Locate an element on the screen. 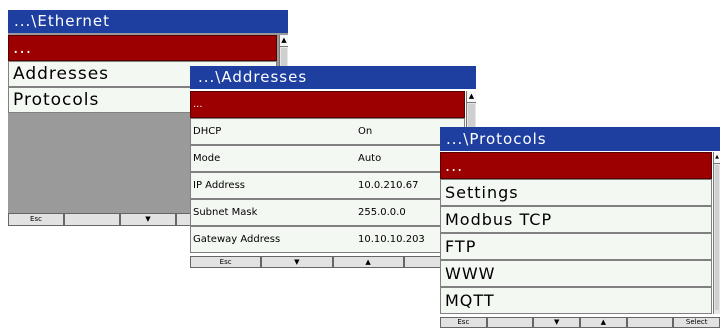 This screenshot has width=720, height=328. protocols-scrollbar: ▲ is located at coordinates (716, 233).